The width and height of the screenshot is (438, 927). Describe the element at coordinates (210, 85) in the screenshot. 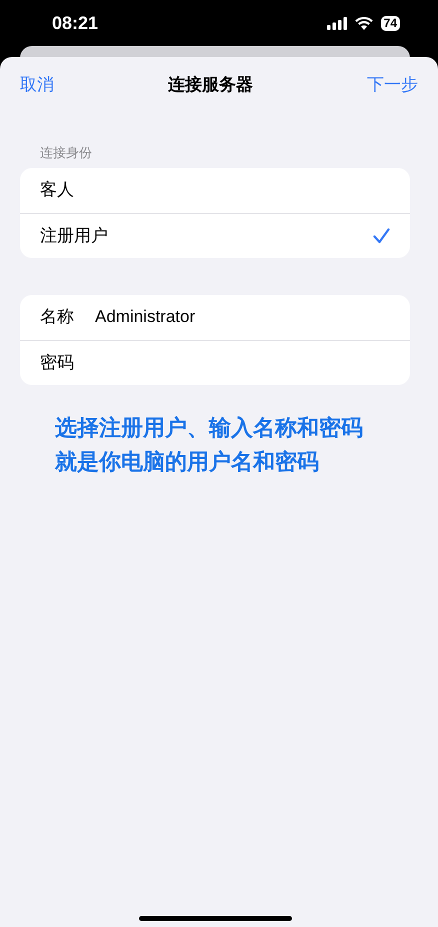

I see `sheet-title: 连接服务器` at that location.